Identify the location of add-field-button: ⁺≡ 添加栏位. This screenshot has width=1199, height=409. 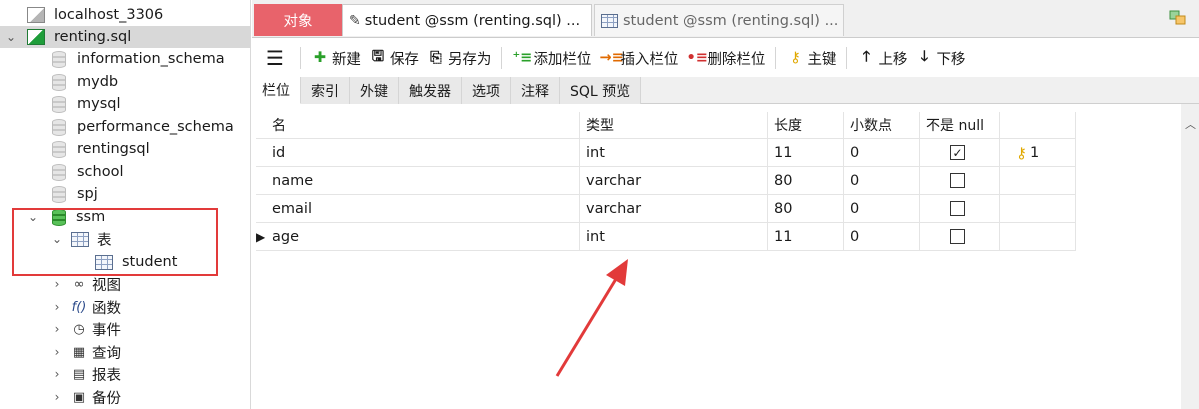
(551, 58).